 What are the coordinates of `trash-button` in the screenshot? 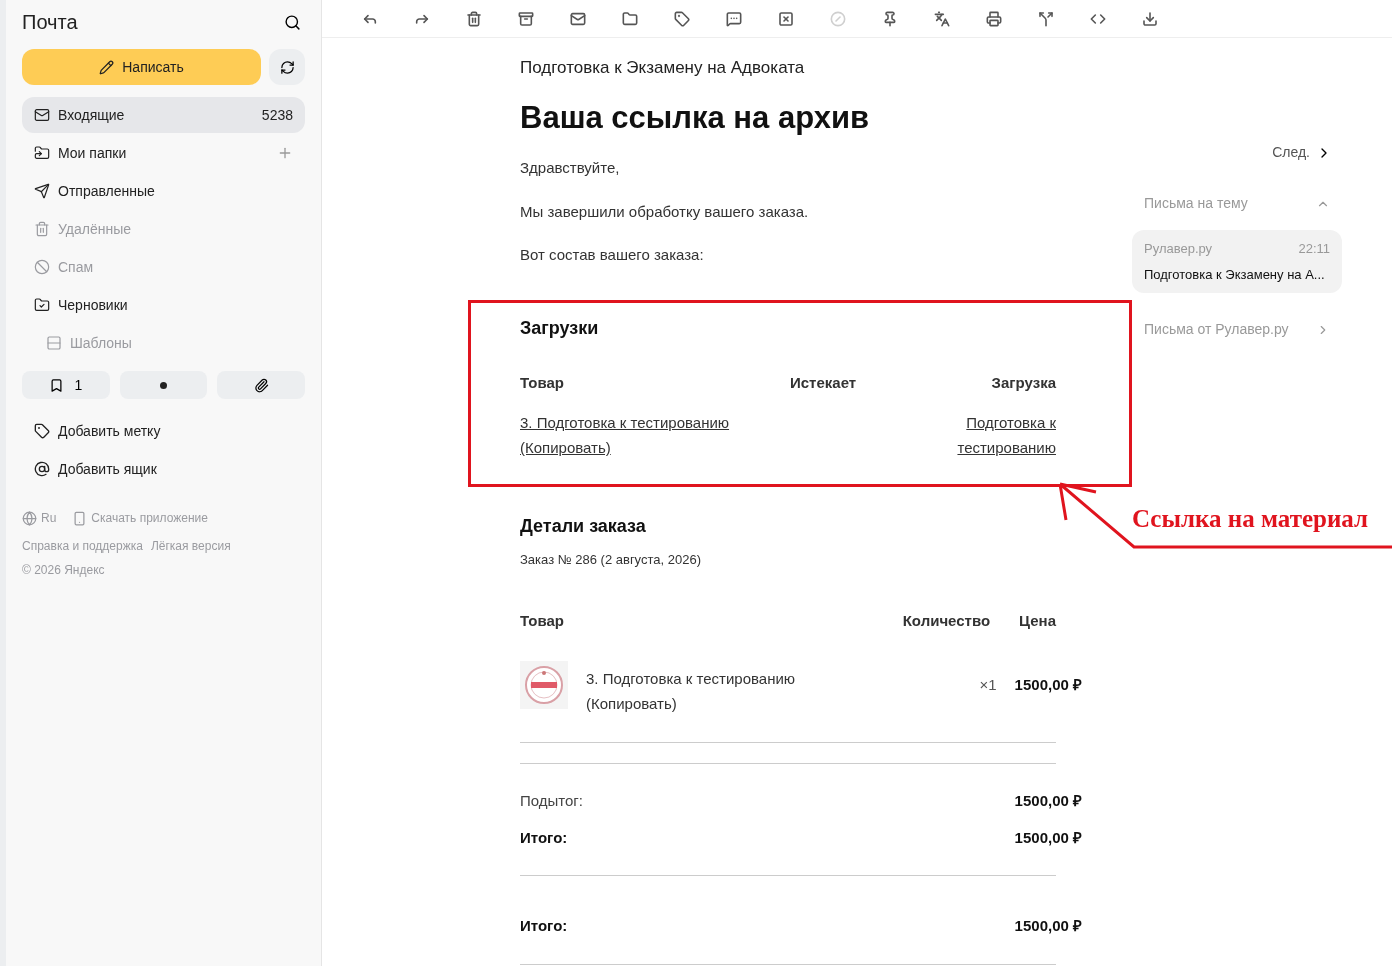 It's located at (474, 18).